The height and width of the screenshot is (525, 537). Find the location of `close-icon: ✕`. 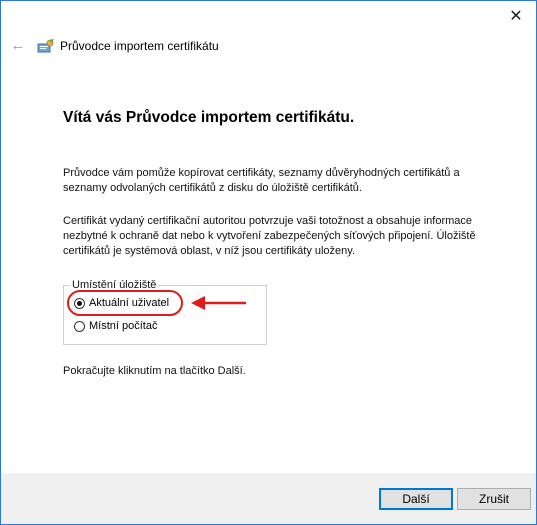

close-icon: ✕ is located at coordinates (516, 16).